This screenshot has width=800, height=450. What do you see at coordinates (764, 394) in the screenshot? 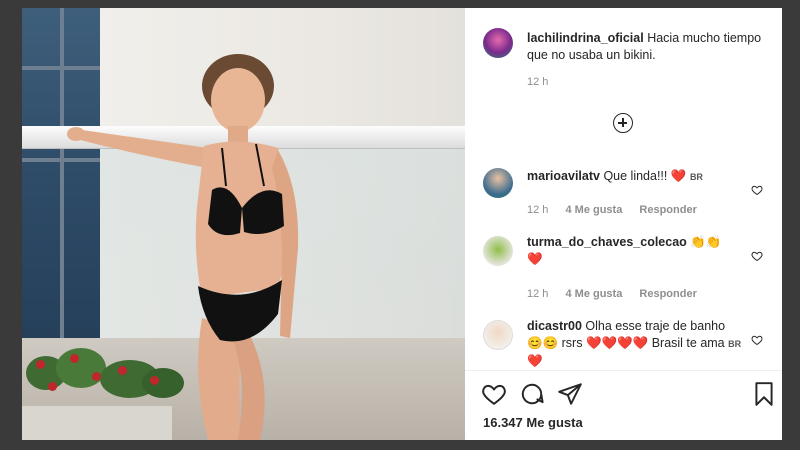
I see `bookmark-icon` at bounding box center [764, 394].